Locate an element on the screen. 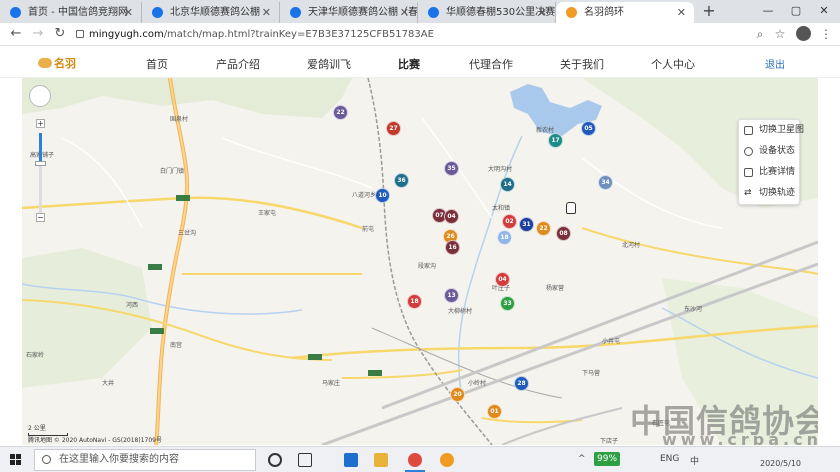  place-label: 高家铺子 is located at coordinates (42, 155).